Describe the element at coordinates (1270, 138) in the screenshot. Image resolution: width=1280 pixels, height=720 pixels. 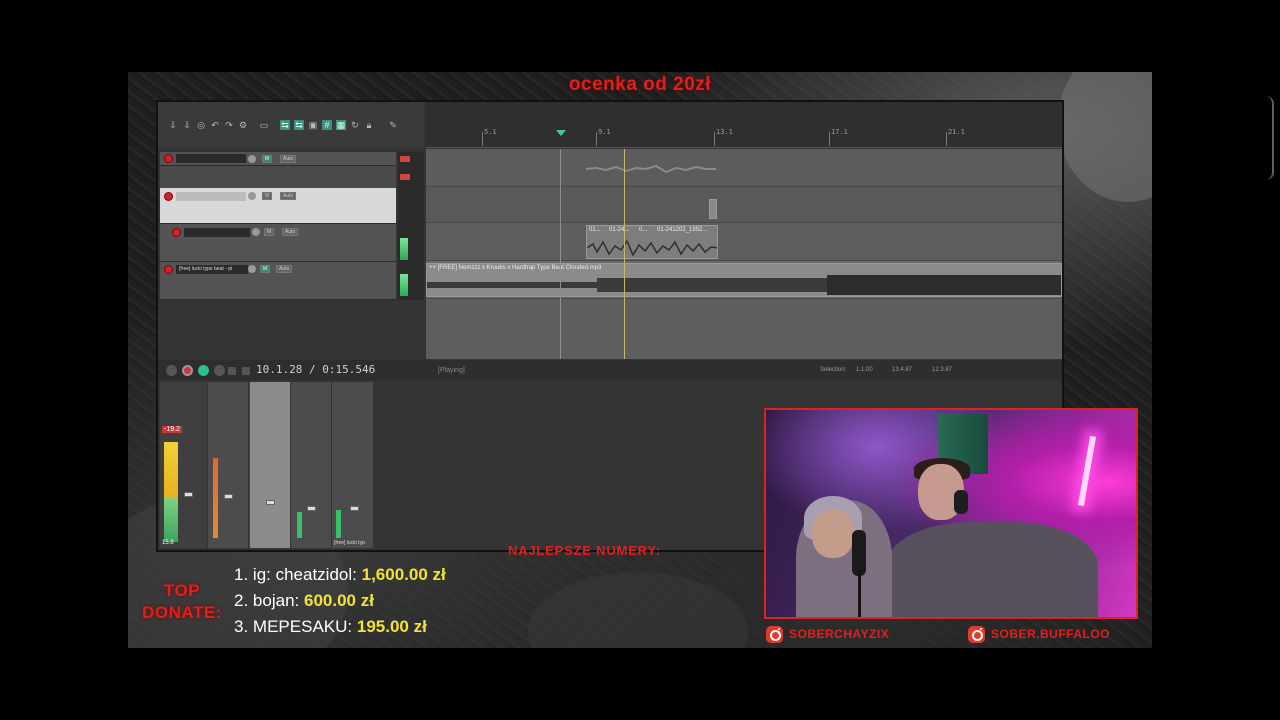
I see `player-edge-indicator` at that location.